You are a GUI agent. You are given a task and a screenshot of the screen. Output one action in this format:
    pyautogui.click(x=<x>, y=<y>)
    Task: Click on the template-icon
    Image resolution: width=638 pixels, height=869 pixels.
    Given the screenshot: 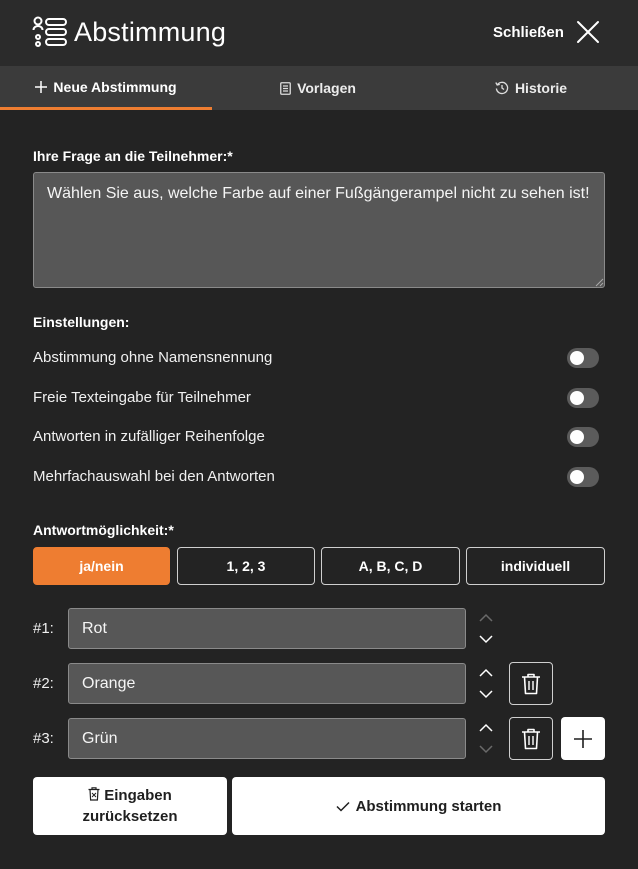 What is the action you would take?
    pyautogui.click(x=285, y=88)
    